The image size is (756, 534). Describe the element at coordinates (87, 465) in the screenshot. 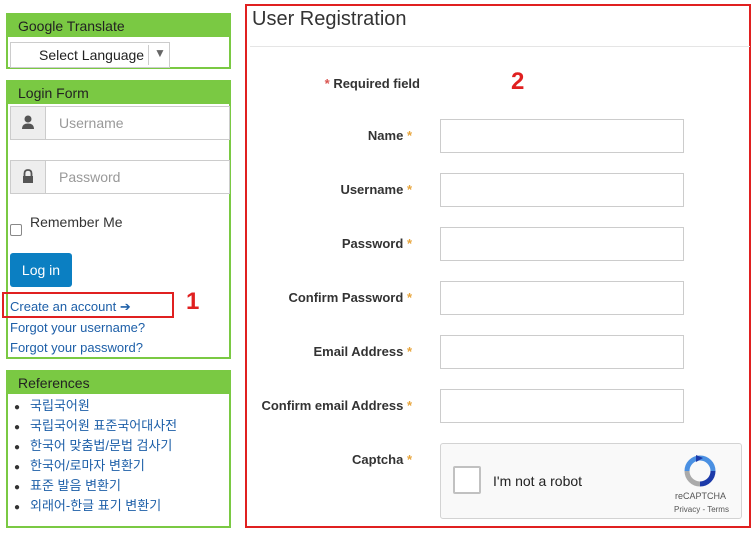

I see `reference-link: 한국어/로마자 변환기` at that location.